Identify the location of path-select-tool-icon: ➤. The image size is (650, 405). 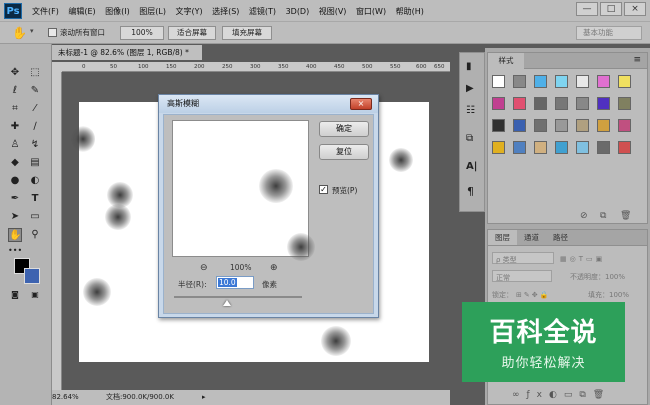
(15, 217).